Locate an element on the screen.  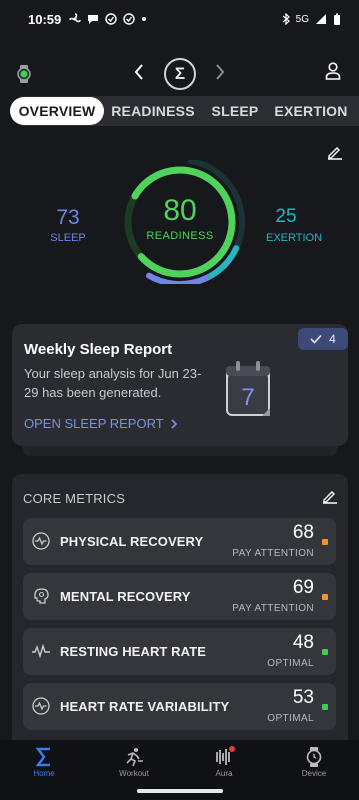
metric-value: 69 is located at coordinates (303, 587).